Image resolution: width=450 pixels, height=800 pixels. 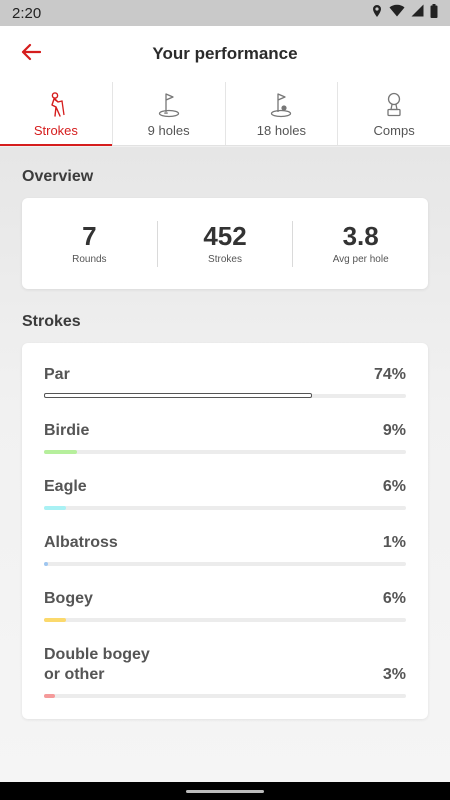 What do you see at coordinates (168, 130) in the screenshot?
I see `tab-label: 9 holes` at bounding box center [168, 130].